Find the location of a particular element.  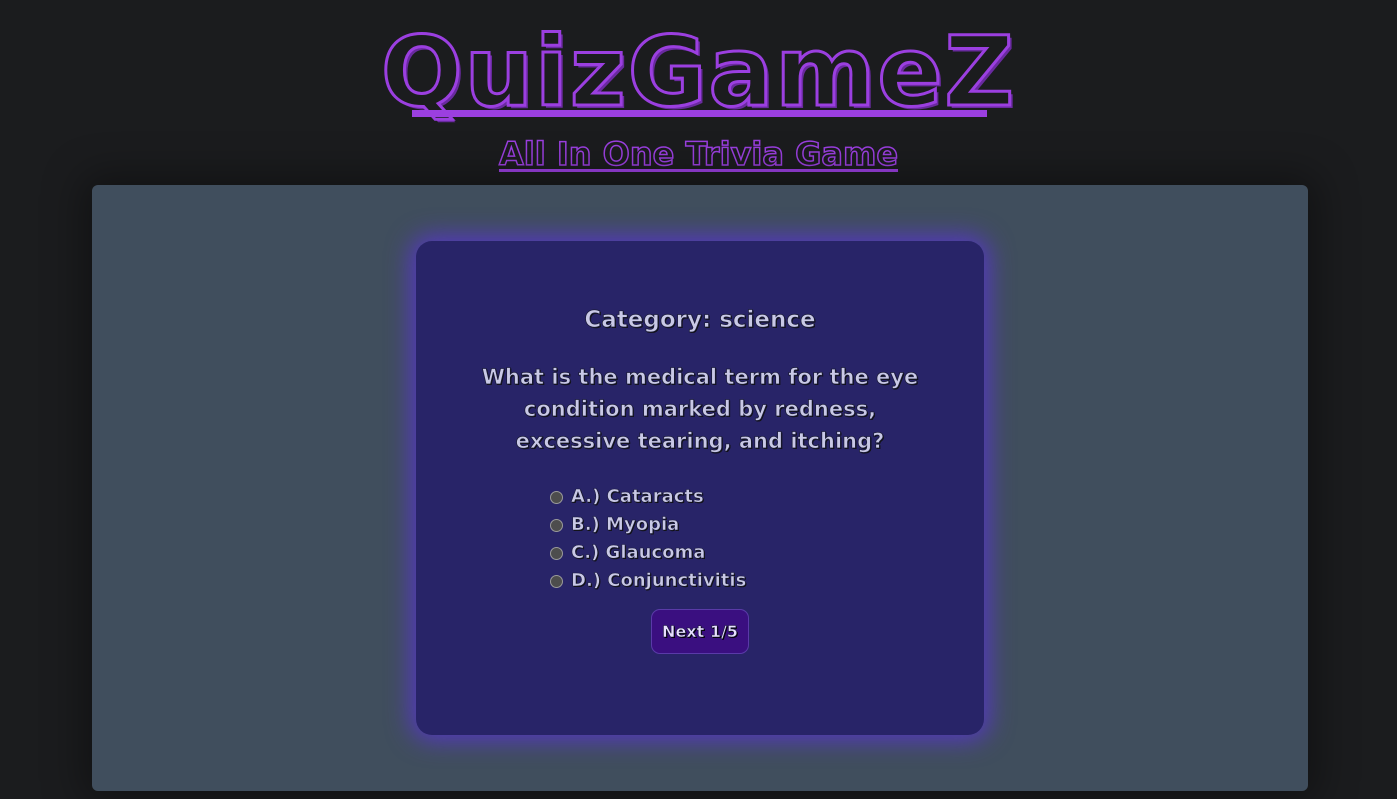

answer-label: A.) Cataracts is located at coordinates (637, 497).